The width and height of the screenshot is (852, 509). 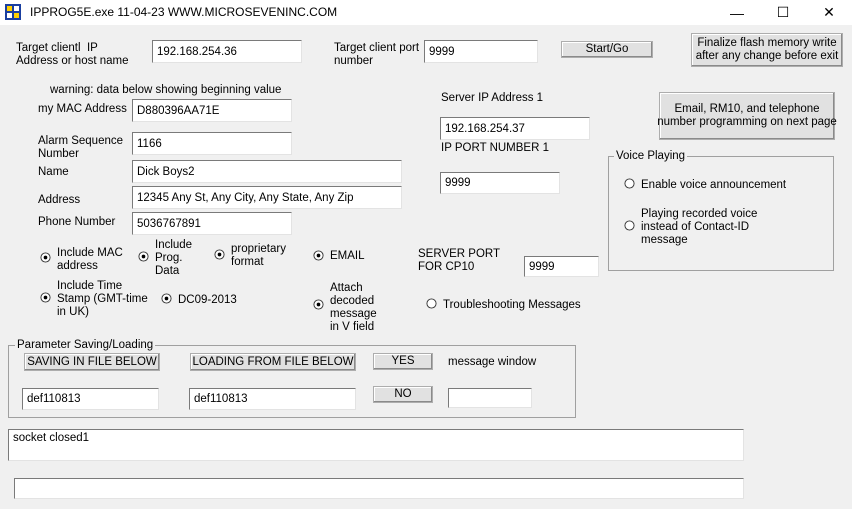 I want to click on email-label: EMAIL, so click(x=347, y=256).